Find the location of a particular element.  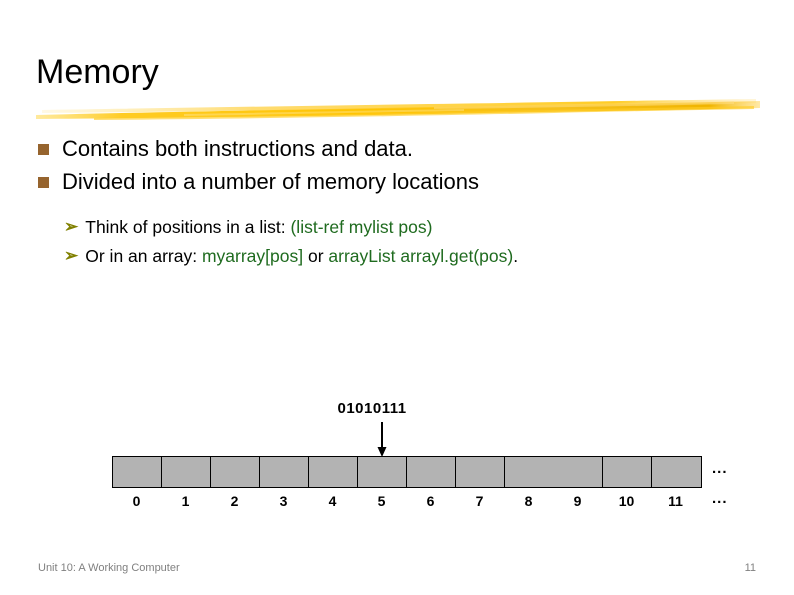

brush-stroke-decoration is located at coordinates (398, 109).